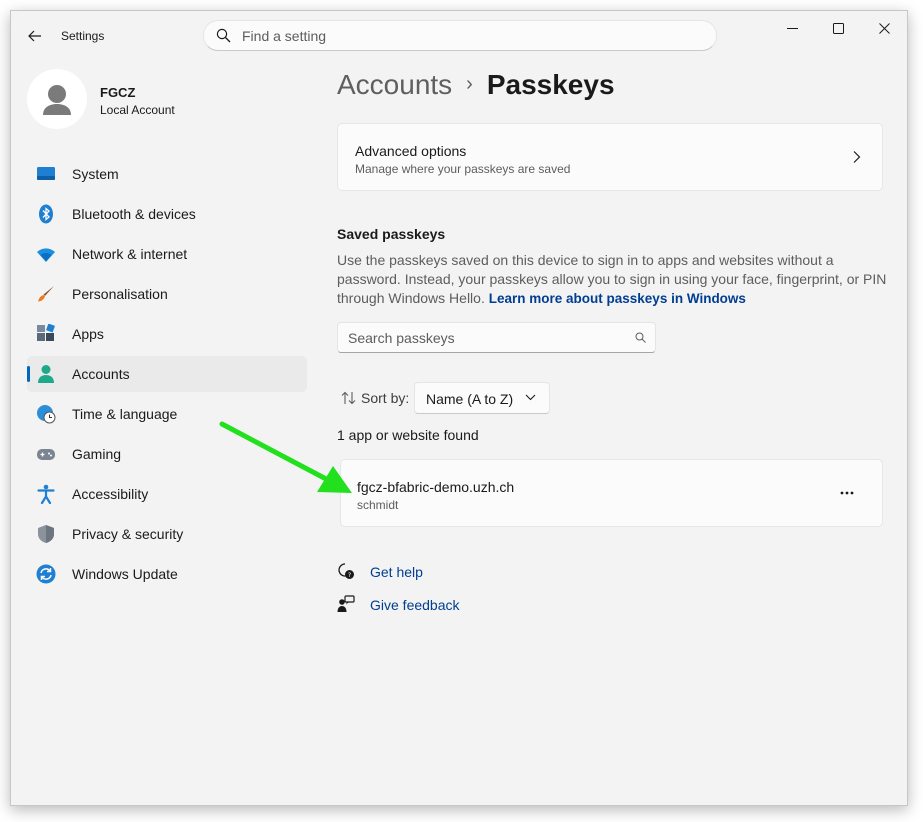 The height and width of the screenshot is (822, 923). What do you see at coordinates (167, 374) in the screenshot?
I see `sidebar-item-accounts: Accounts` at bounding box center [167, 374].